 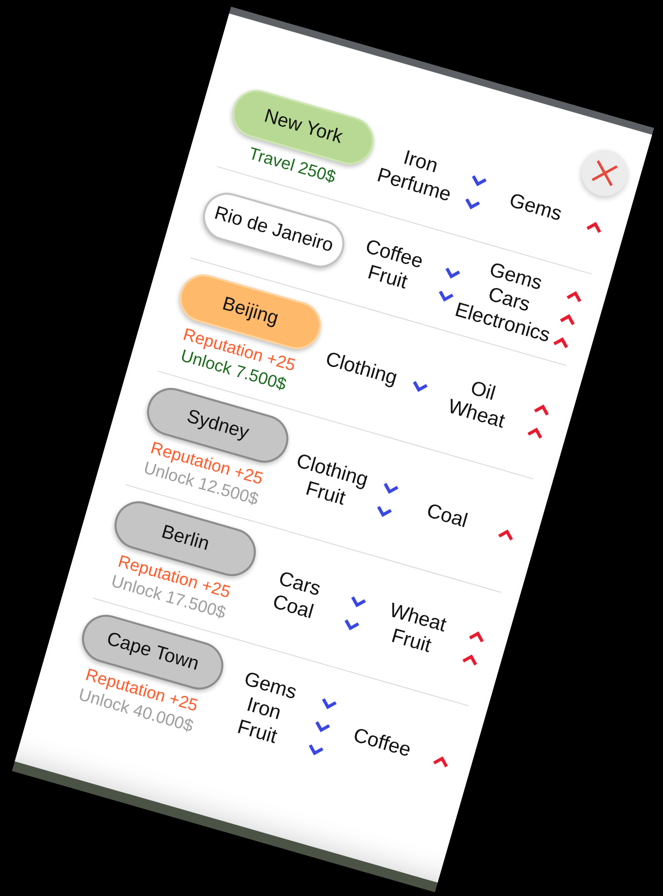 I want to click on commodity-name: Oil, so click(x=483, y=389).